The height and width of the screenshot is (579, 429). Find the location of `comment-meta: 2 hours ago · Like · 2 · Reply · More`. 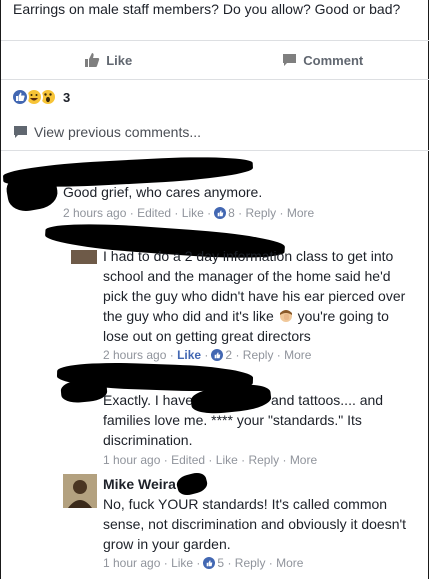

comment-meta: 2 hours ago · Like · 2 · Reply · More is located at coordinates (207, 355).